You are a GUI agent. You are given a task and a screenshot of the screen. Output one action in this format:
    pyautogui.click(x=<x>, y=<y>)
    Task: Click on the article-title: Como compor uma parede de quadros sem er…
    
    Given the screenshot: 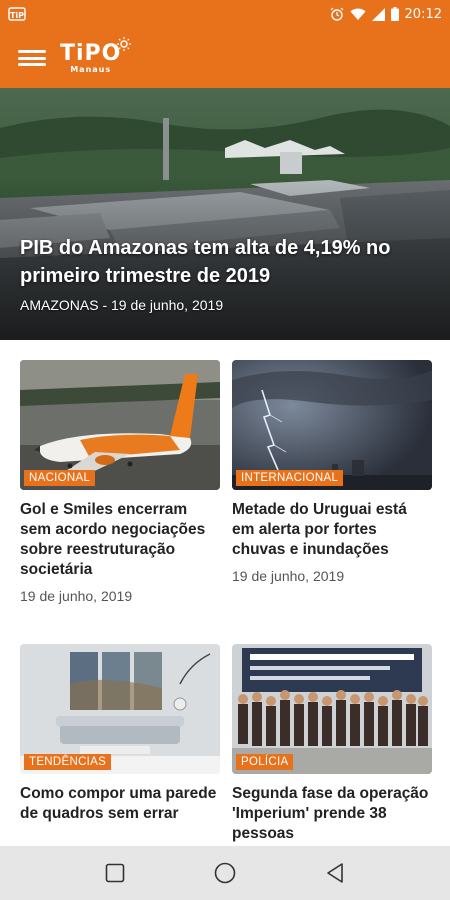 What is the action you would take?
    pyautogui.click(x=118, y=803)
    